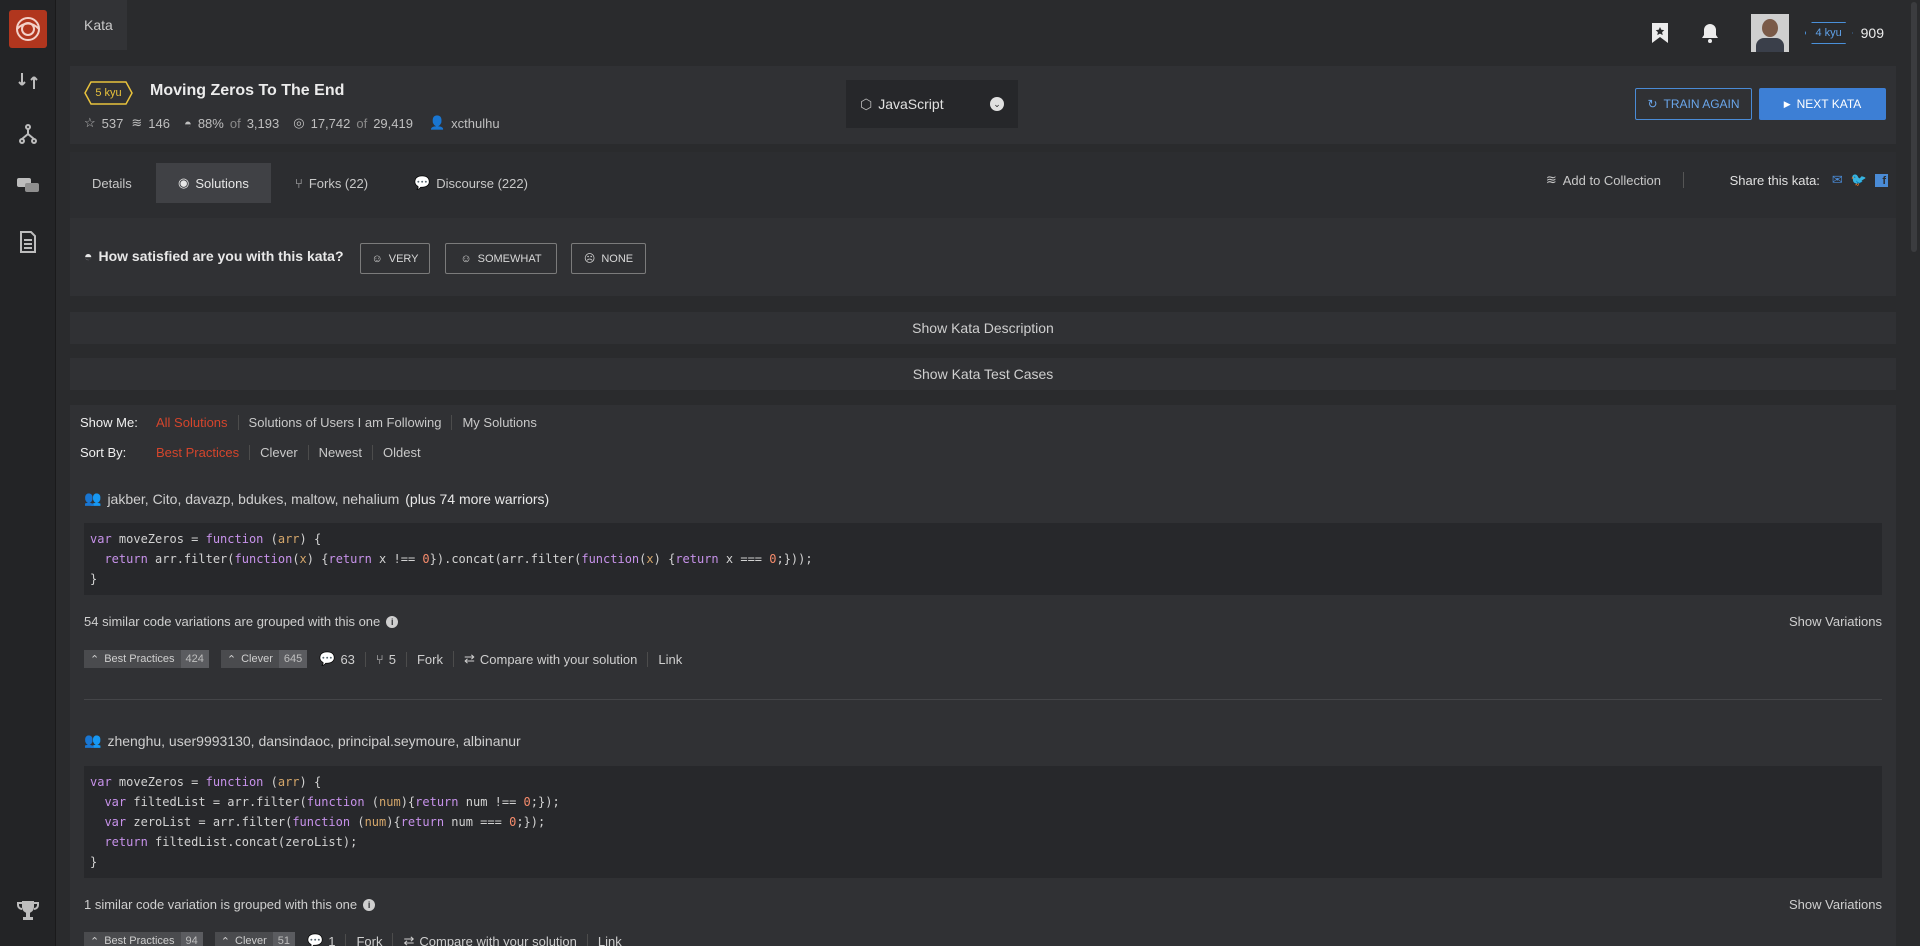 Image resolution: width=1920 pixels, height=946 pixels. Describe the element at coordinates (278, 452) in the screenshot. I see `sort-clever: Clever` at that location.